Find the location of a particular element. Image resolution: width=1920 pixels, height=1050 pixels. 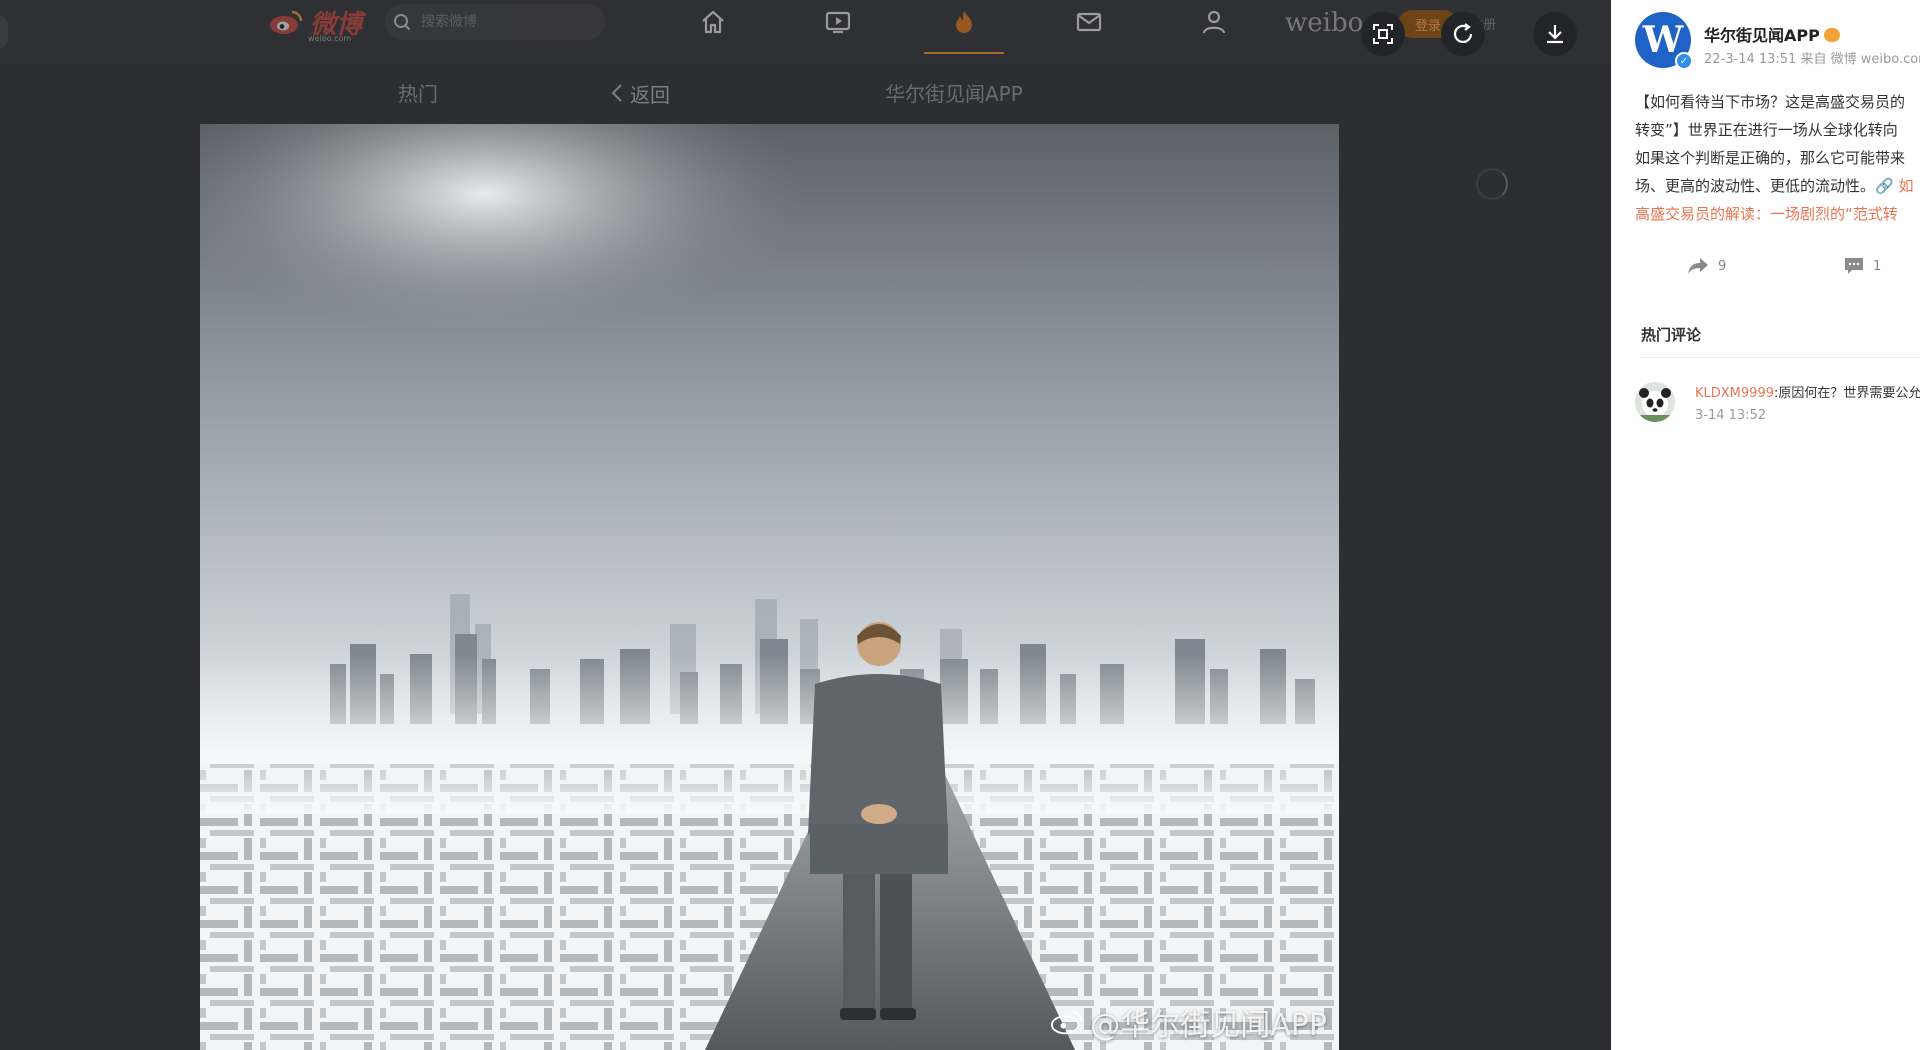

subnav-author: 华尔街见闻APP is located at coordinates (954, 93).